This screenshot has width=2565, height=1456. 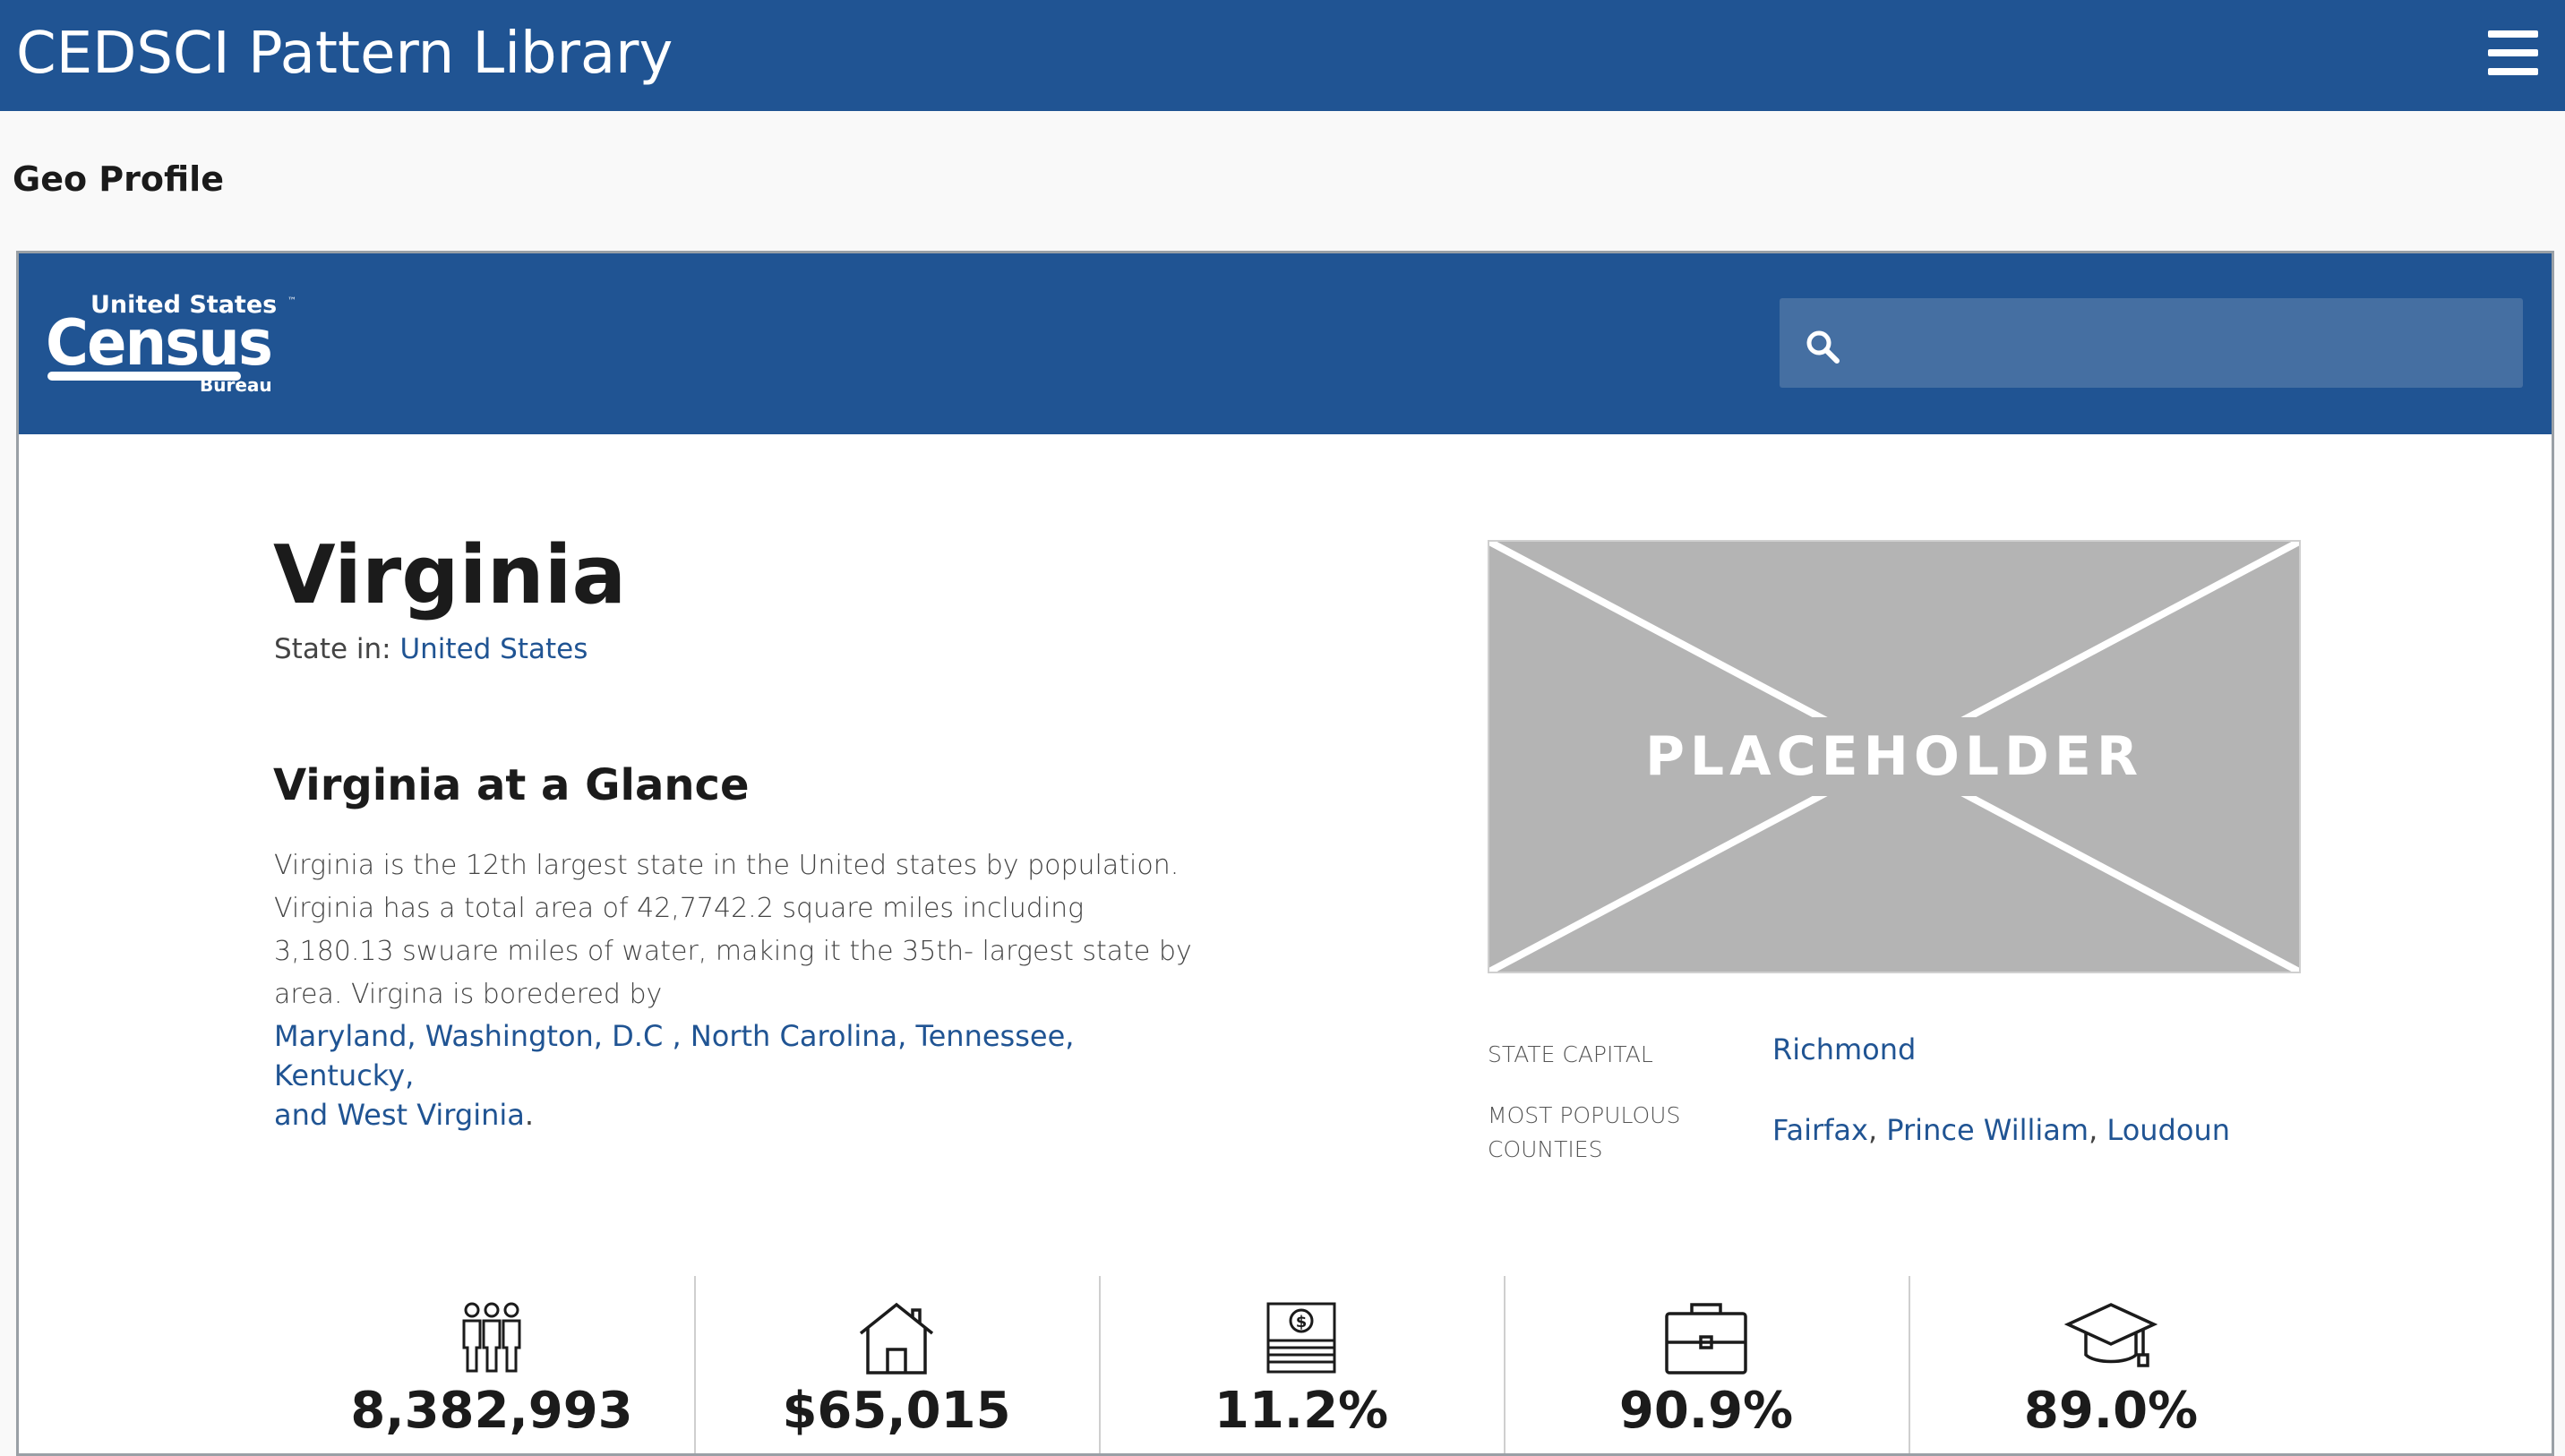 What do you see at coordinates (236, 385) in the screenshot?
I see `logo-bottom-text: Bureau` at bounding box center [236, 385].